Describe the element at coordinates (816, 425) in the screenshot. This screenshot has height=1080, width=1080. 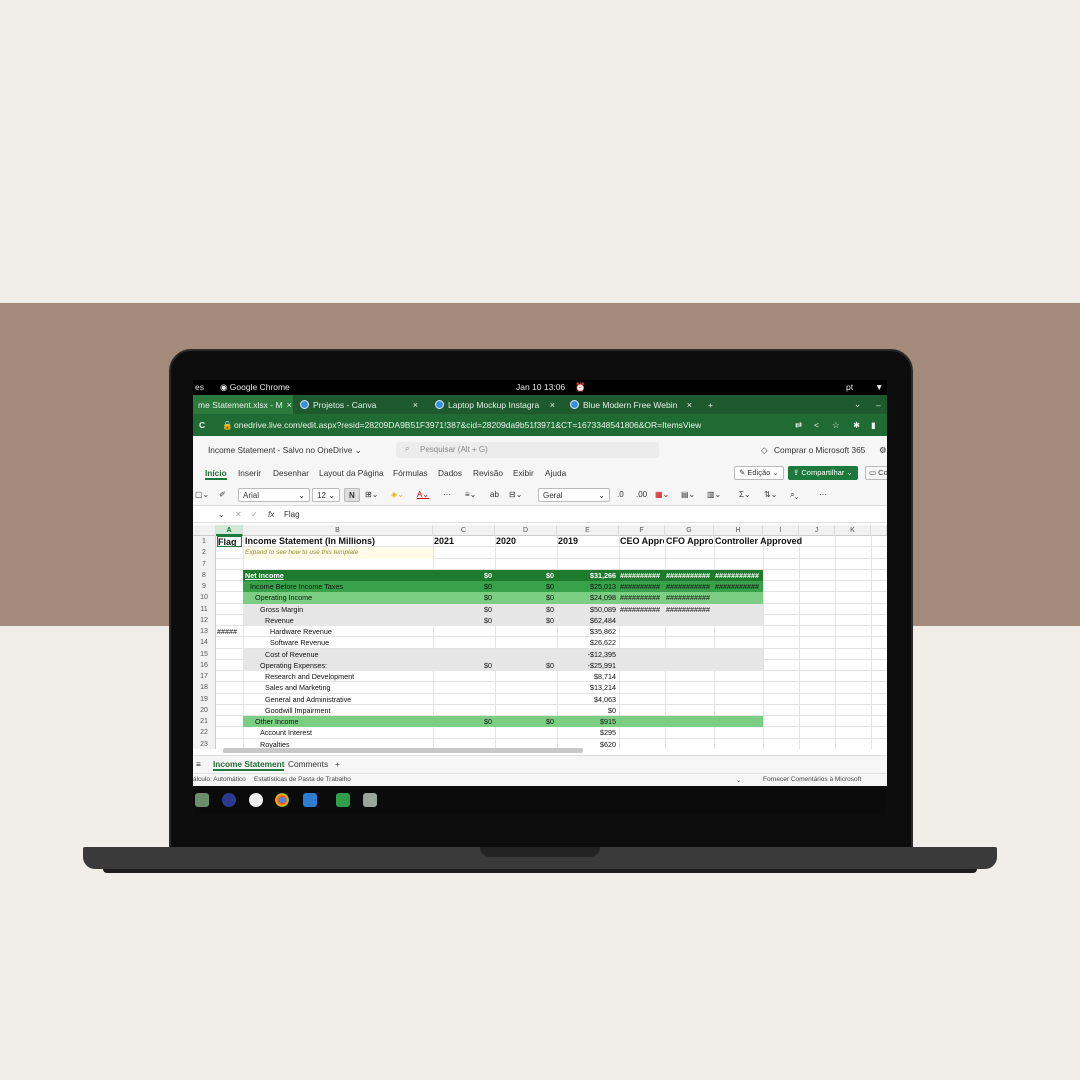
I see `share-icon: <` at that location.